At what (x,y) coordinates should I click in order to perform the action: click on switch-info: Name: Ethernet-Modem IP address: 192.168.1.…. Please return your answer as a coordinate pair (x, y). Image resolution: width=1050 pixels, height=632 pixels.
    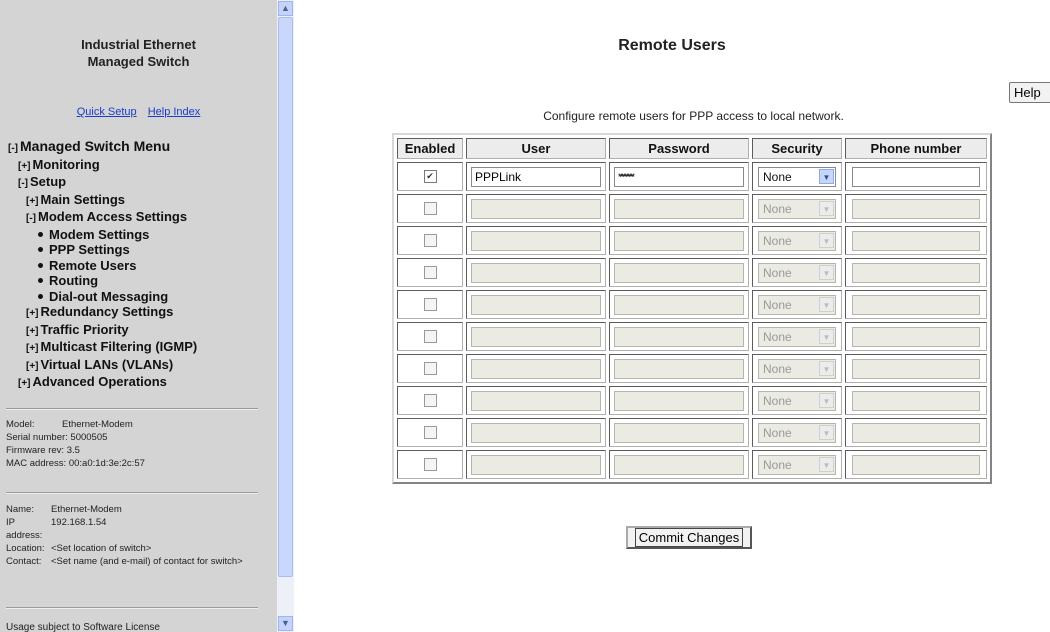
    Looking at the image, I should click on (137, 535).